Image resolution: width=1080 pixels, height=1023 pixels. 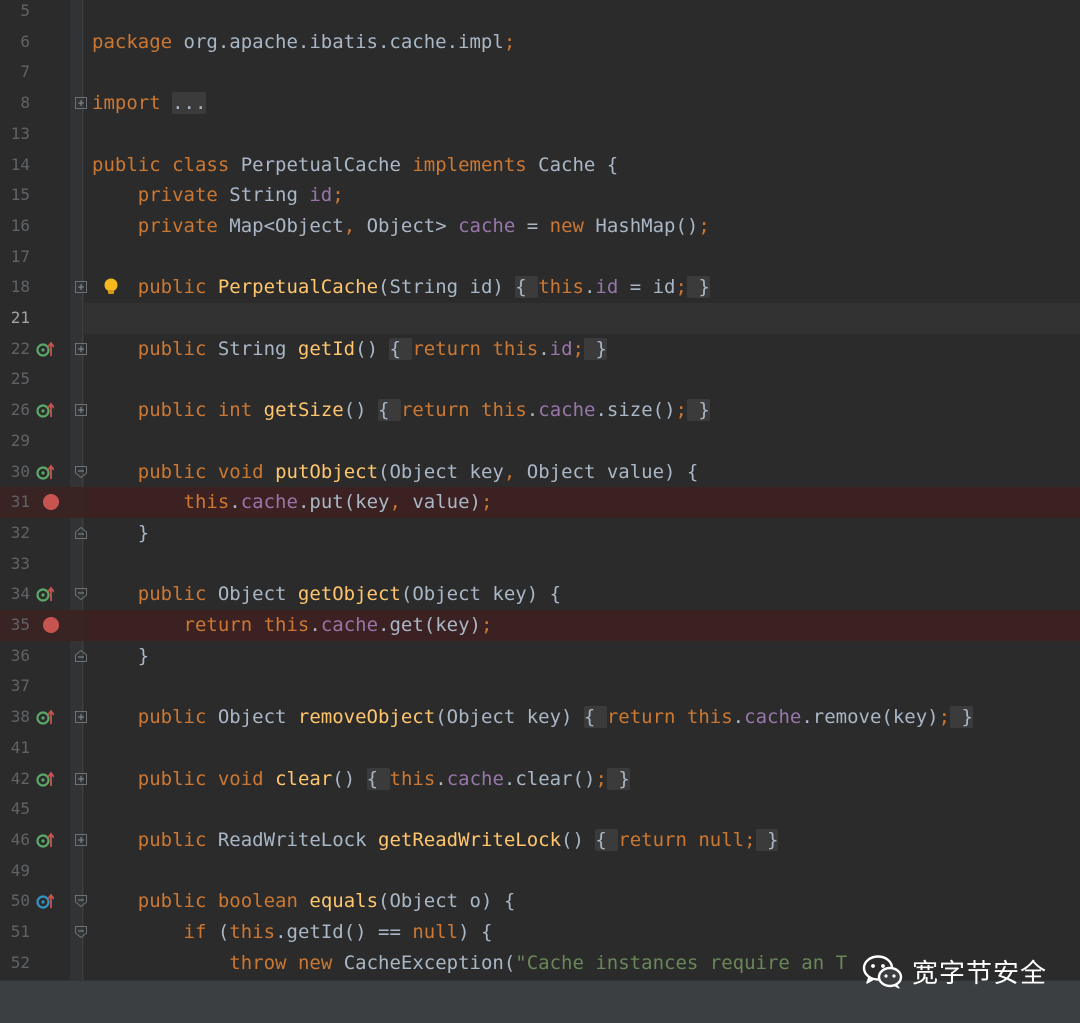 What do you see at coordinates (15, 594) in the screenshot?
I see `line-number: 34` at bounding box center [15, 594].